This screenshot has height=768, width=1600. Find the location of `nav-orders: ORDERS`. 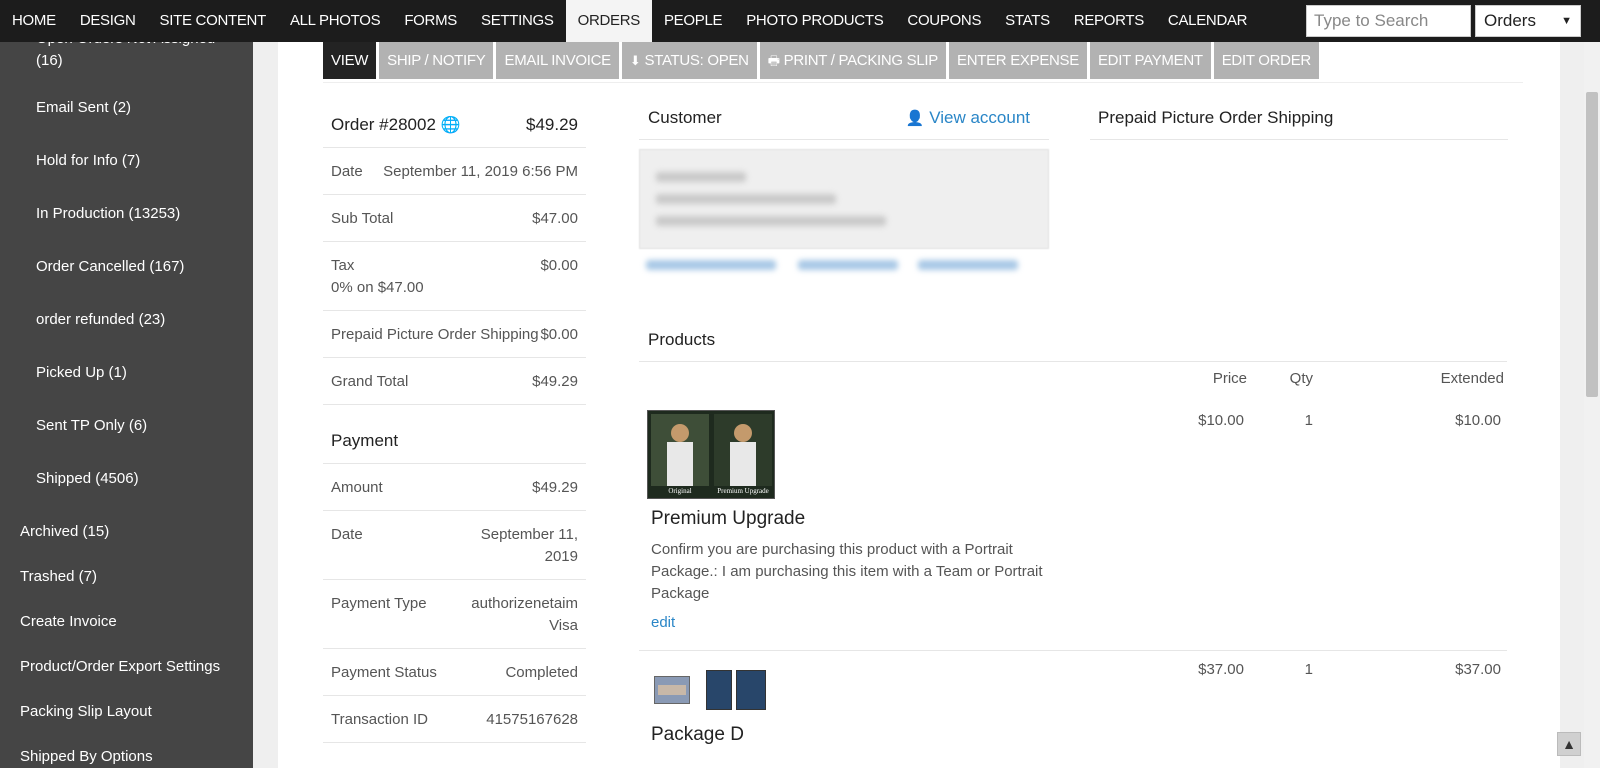

nav-orders: ORDERS is located at coordinates (608, 21).